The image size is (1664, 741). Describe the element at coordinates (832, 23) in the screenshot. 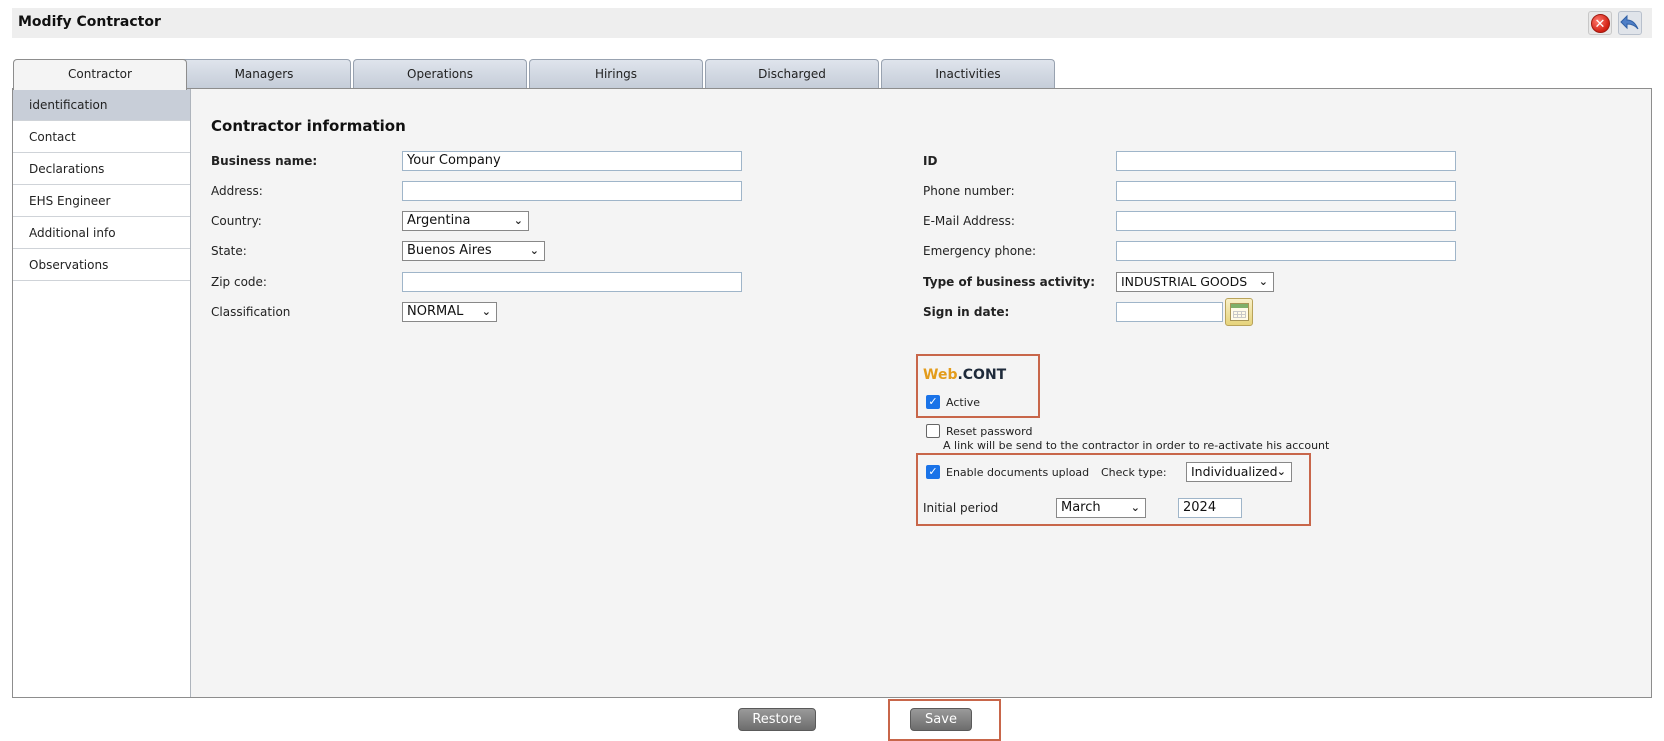

I see `title-bar: Modify Contractor ✕` at that location.